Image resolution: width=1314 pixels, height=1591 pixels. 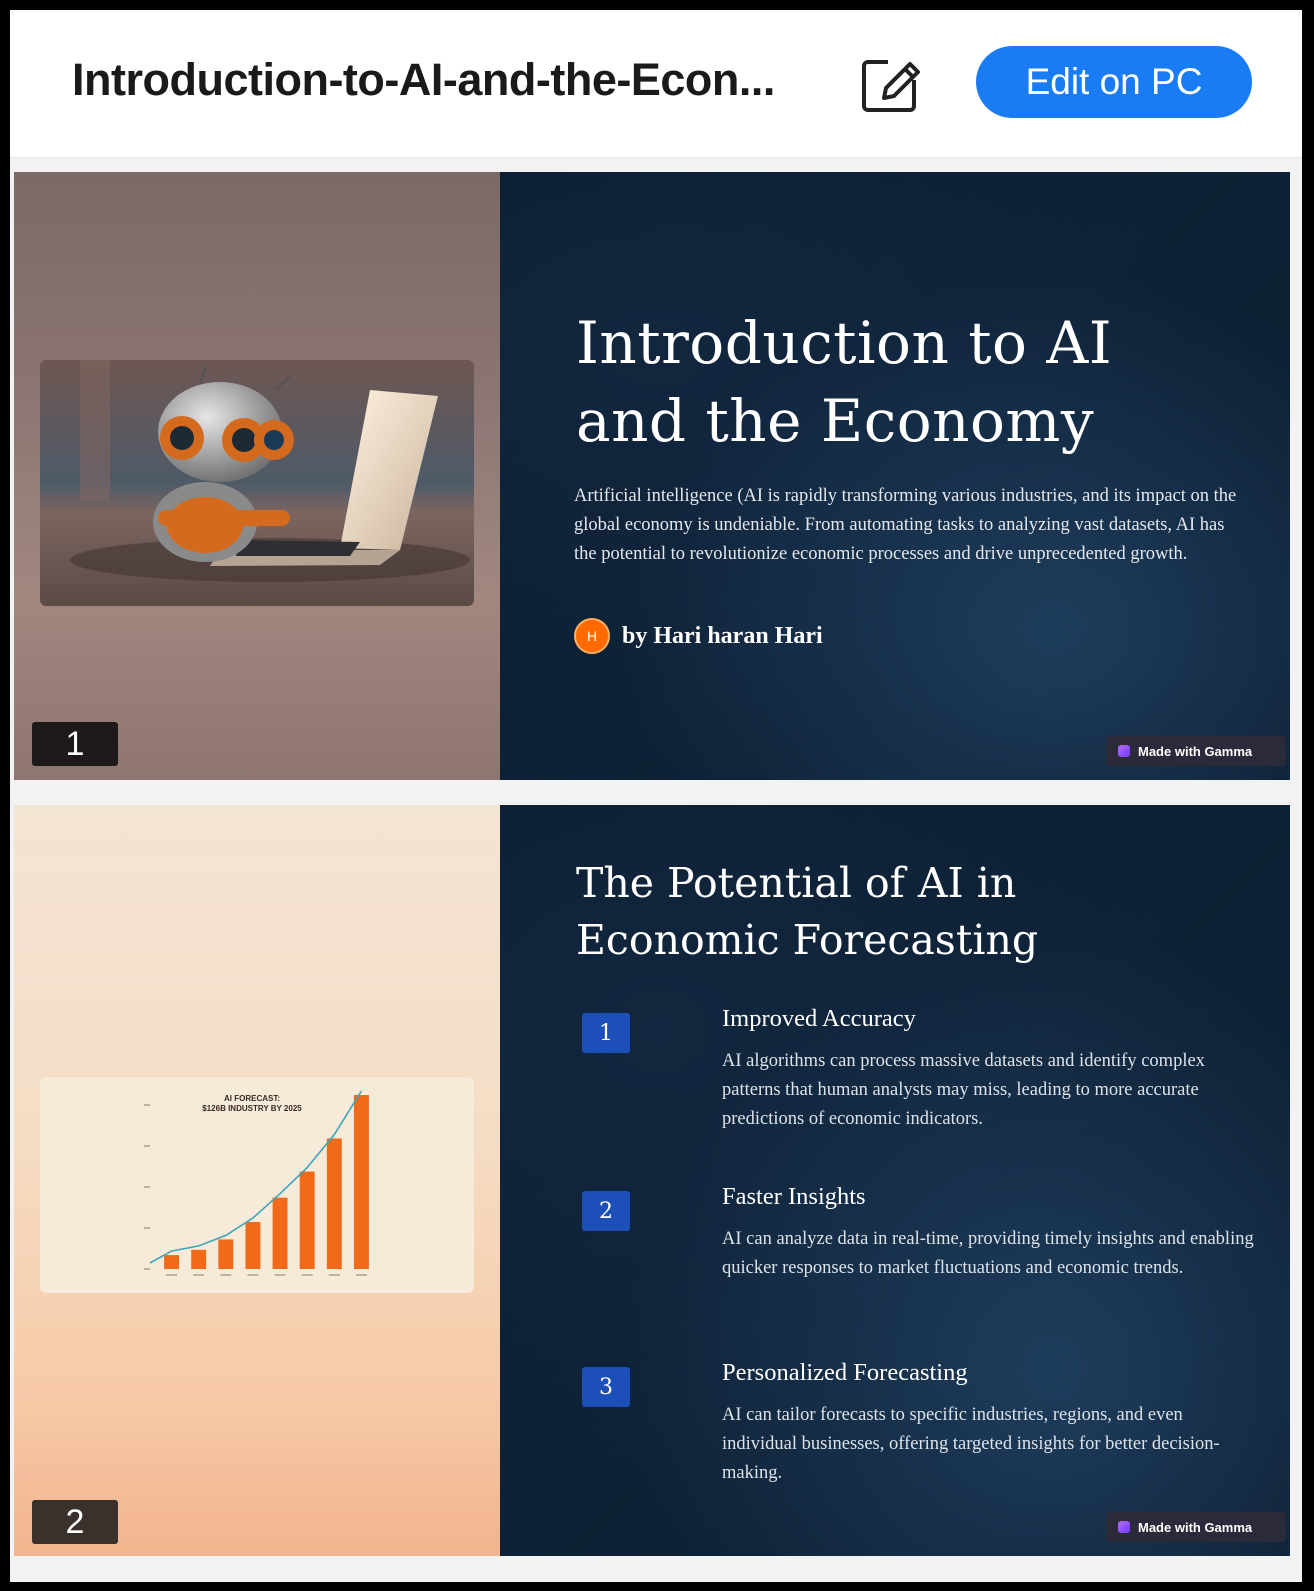 I want to click on point-number-badge: 2, so click(x=606, y=1211).